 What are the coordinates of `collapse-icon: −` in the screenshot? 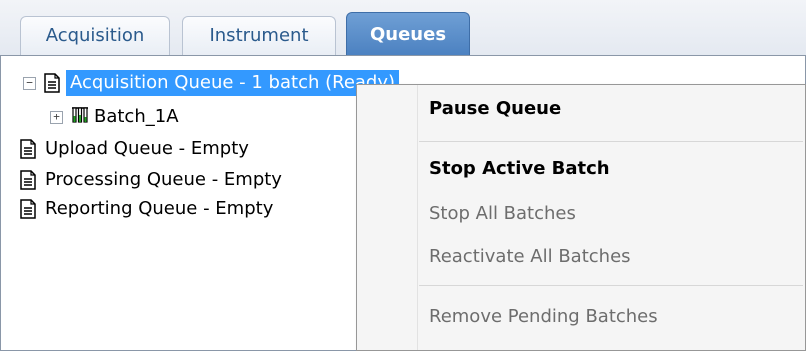 It's located at (29, 83).